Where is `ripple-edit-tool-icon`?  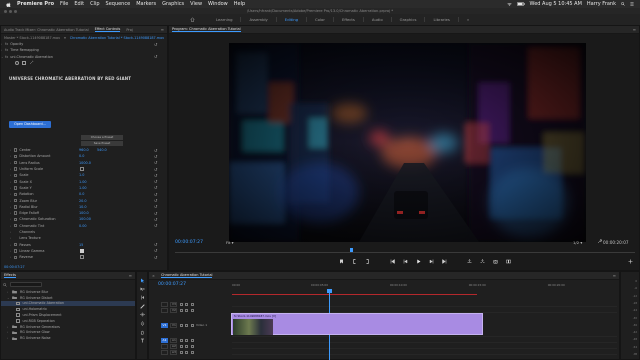
ripple-edit-tool-icon is located at coordinates (142, 297).